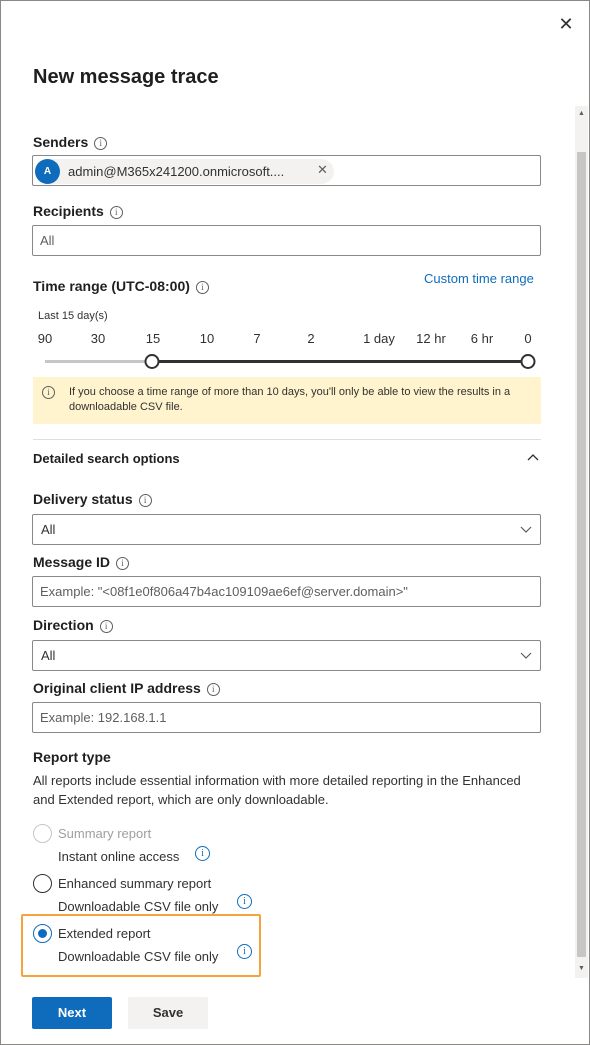 This screenshot has height=1045, width=590. Describe the element at coordinates (311, 338) in the screenshot. I see `slider-tick-label: 2` at that location.